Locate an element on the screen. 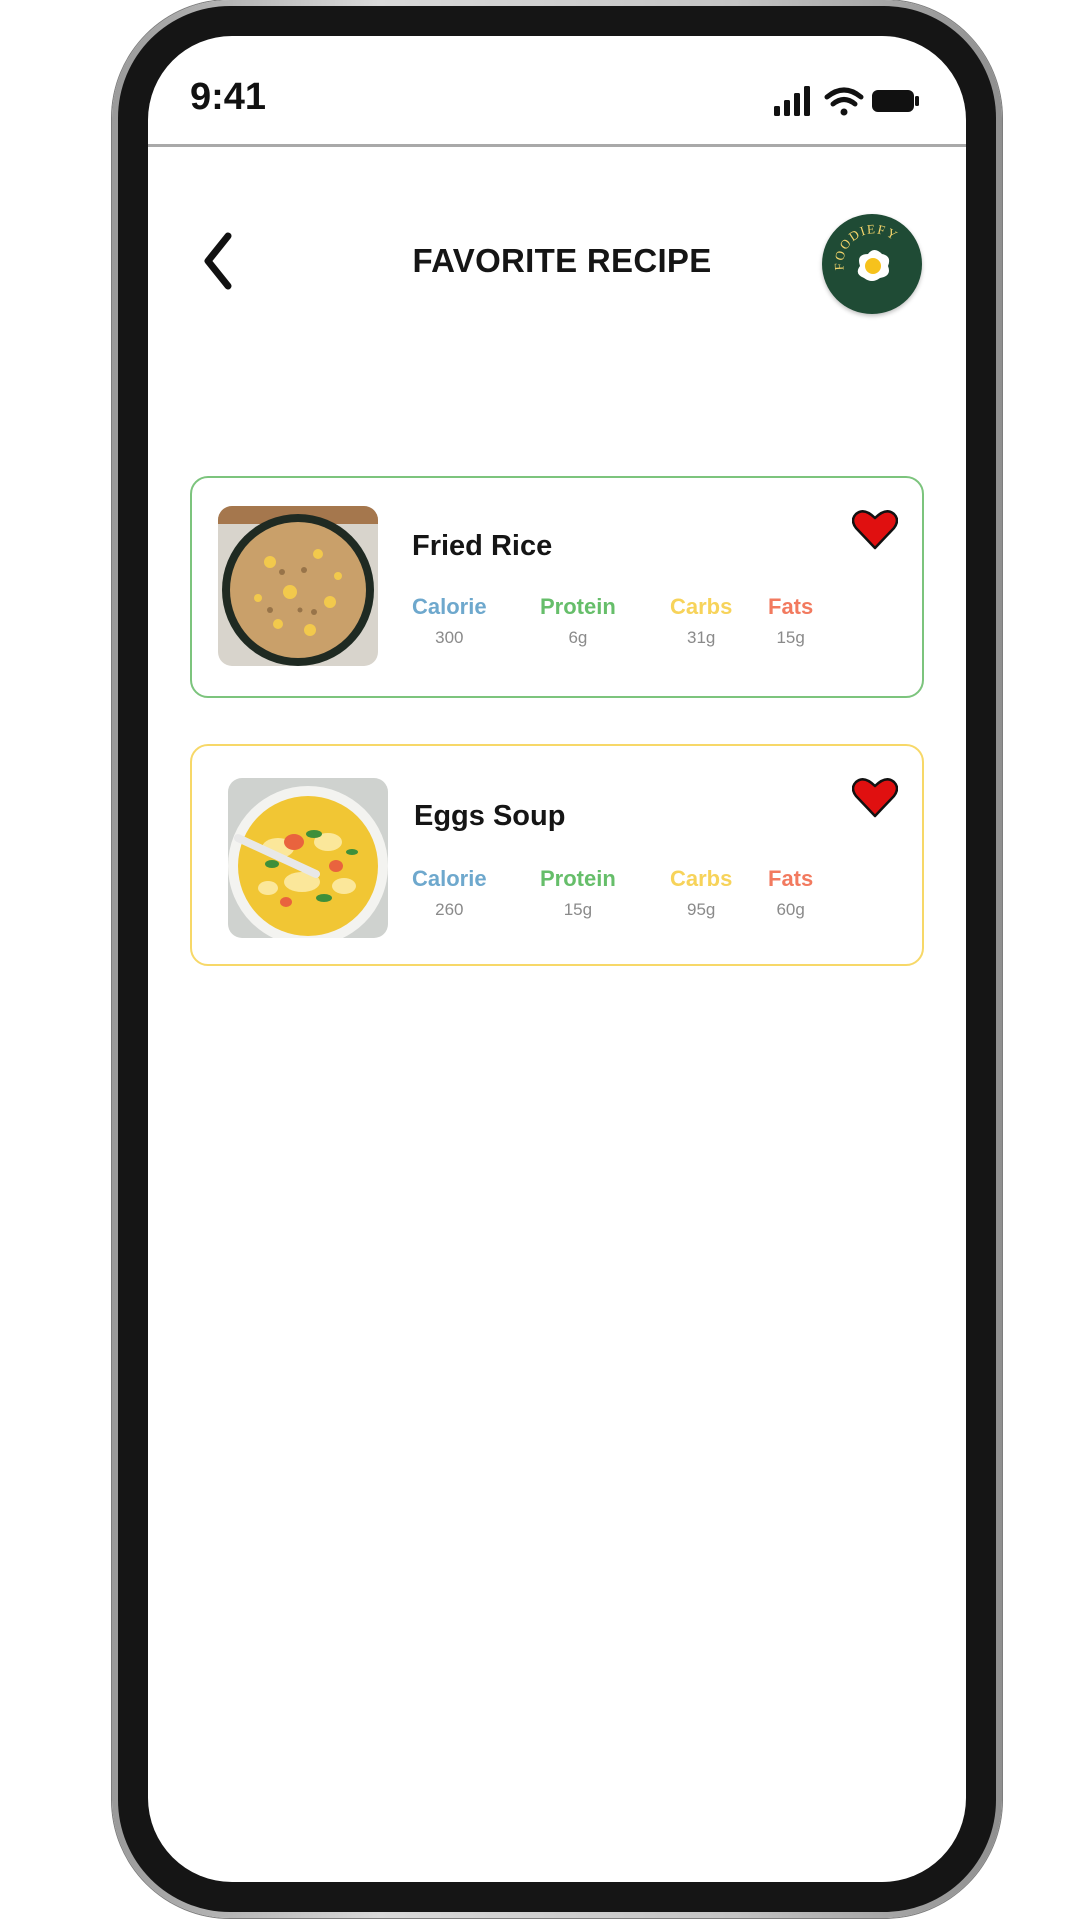 The width and height of the screenshot is (1080, 1920). nutrient-carbs: Carbs 31g is located at coordinates (701, 621).